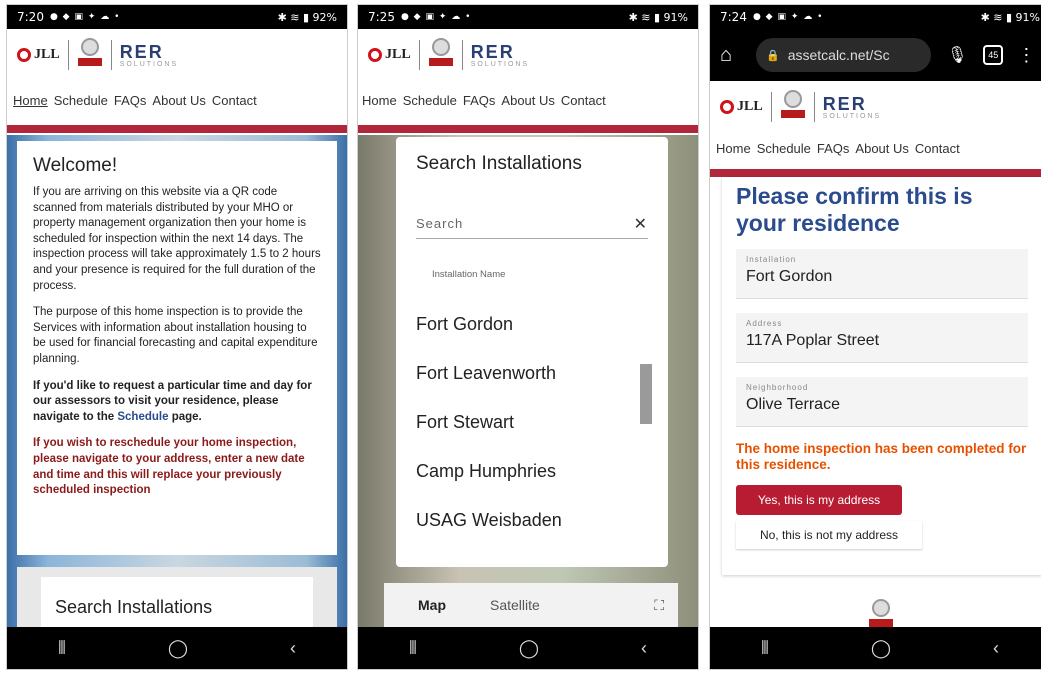  Describe the element at coordinates (515, 605) in the screenshot. I see `satellite-tab: Satellite` at that location.